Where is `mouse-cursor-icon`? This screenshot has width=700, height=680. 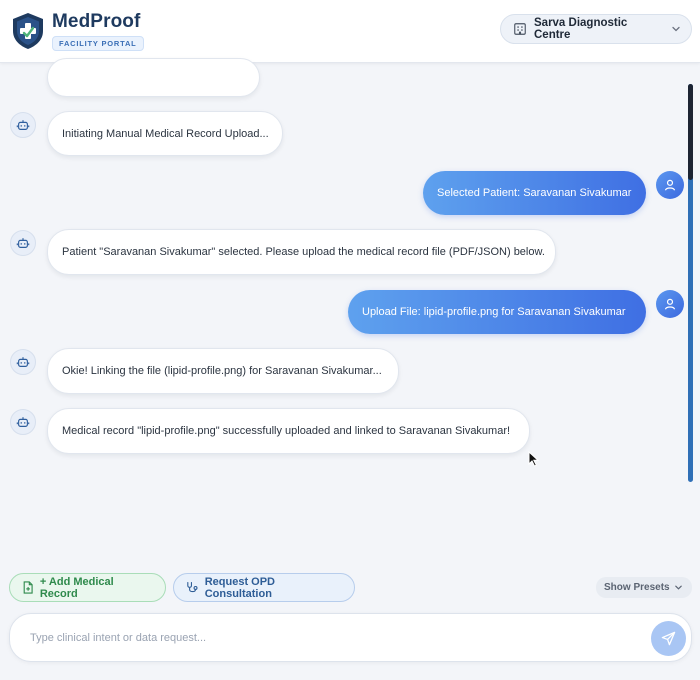 mouse-cursor-icon is located at coordinates (534, 459).